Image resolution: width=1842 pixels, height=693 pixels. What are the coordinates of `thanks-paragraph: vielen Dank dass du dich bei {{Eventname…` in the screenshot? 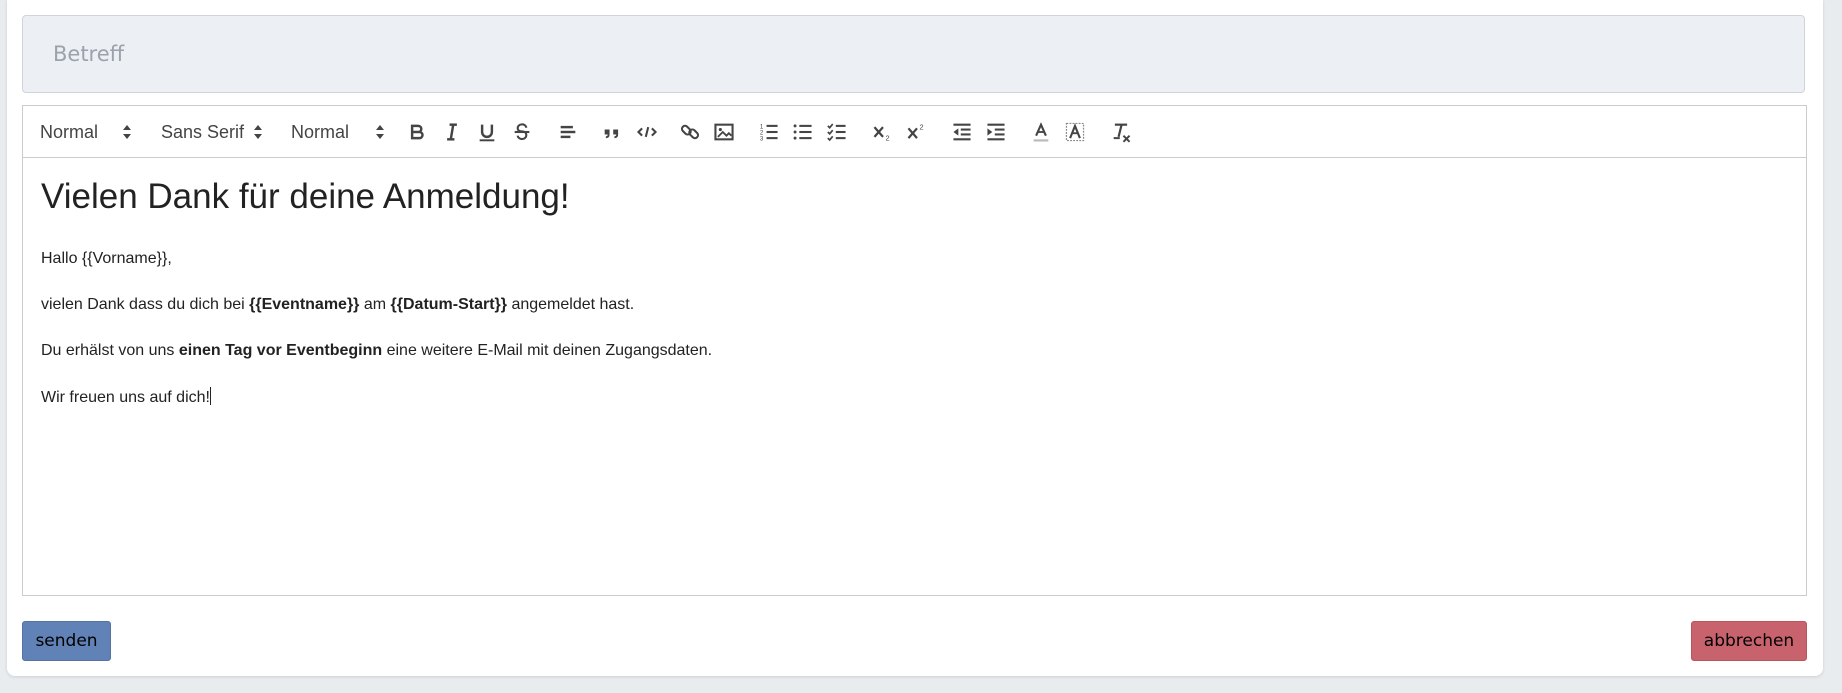 It's located at (337, 305).